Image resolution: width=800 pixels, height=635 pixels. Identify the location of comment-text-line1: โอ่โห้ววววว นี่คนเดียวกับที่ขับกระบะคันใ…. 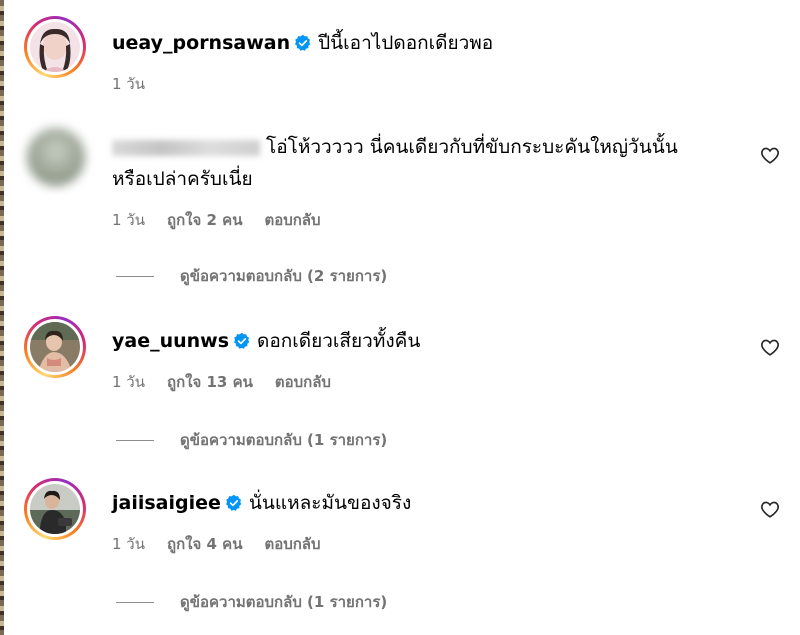
(472, 147).